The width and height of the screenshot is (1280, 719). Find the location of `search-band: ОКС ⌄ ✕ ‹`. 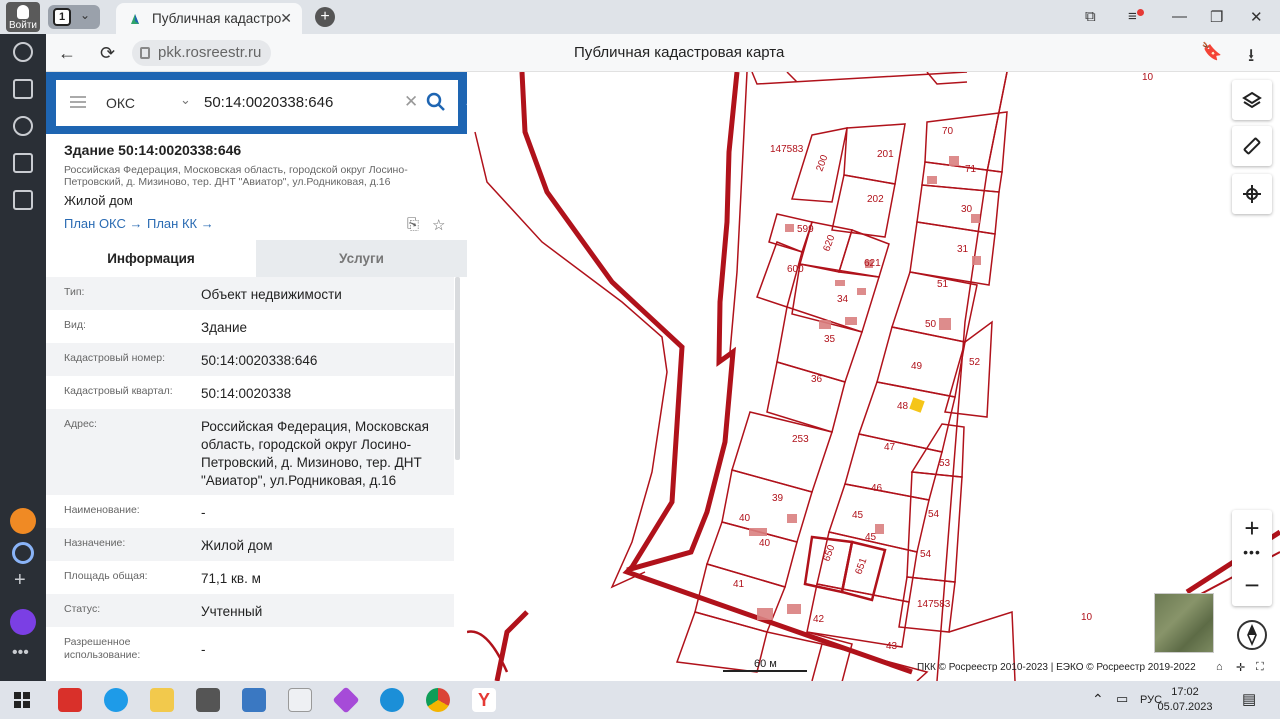

search-band: ОКС ⌄ ✕ ‹ is located at coordinates (256, 103).